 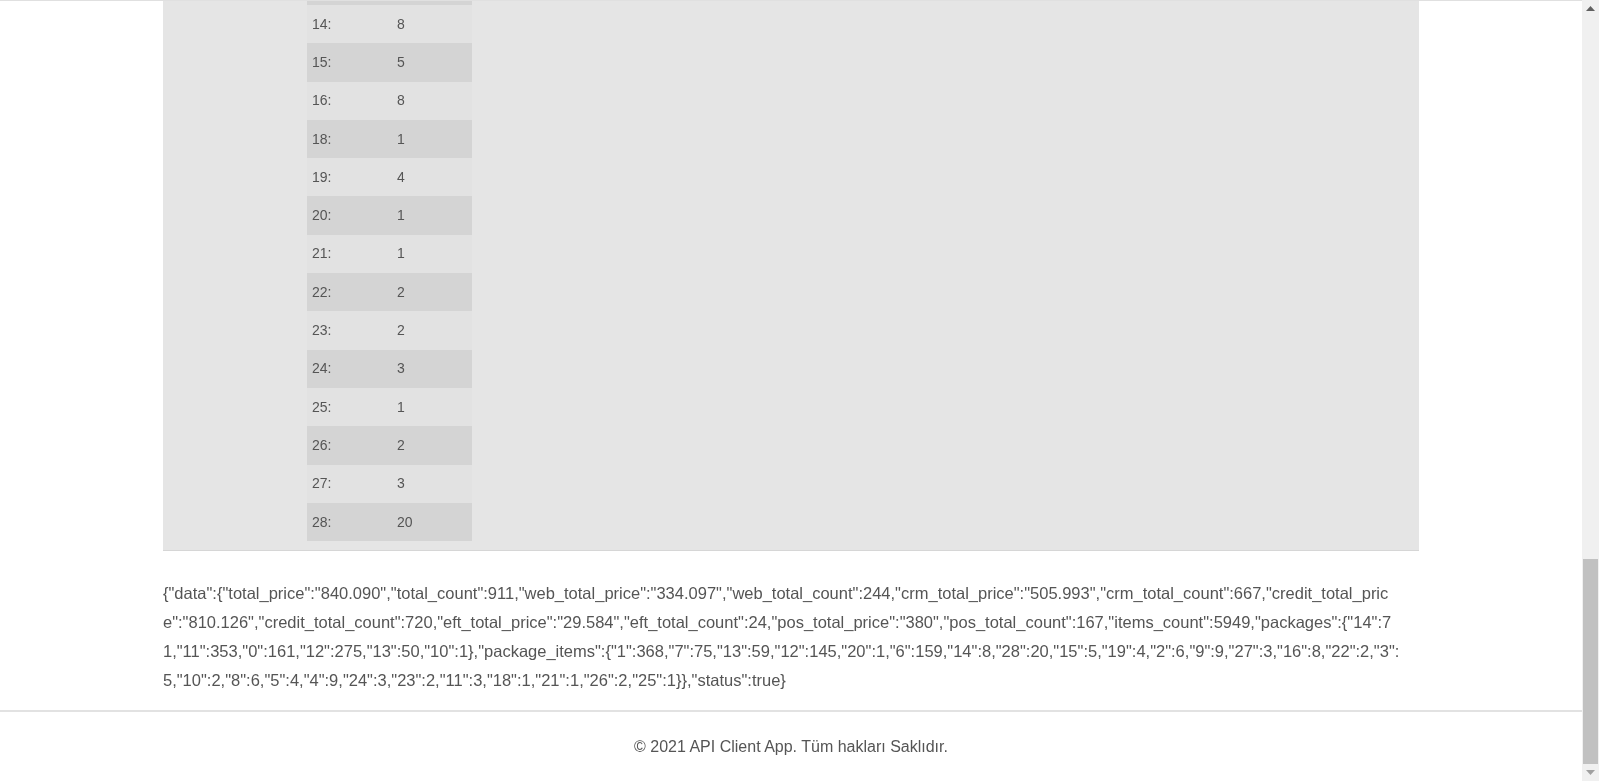 What do you see at coordinates (354, 330) in the screenshot?
I see `row-key: 23:` at bounding box center [354, 330].